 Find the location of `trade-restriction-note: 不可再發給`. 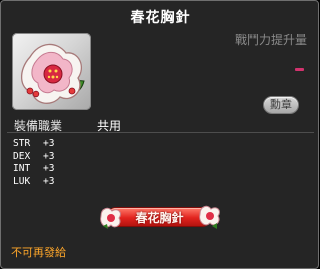

trade-restriction-note: 不可再發給 is located at coordinates (38, 252).